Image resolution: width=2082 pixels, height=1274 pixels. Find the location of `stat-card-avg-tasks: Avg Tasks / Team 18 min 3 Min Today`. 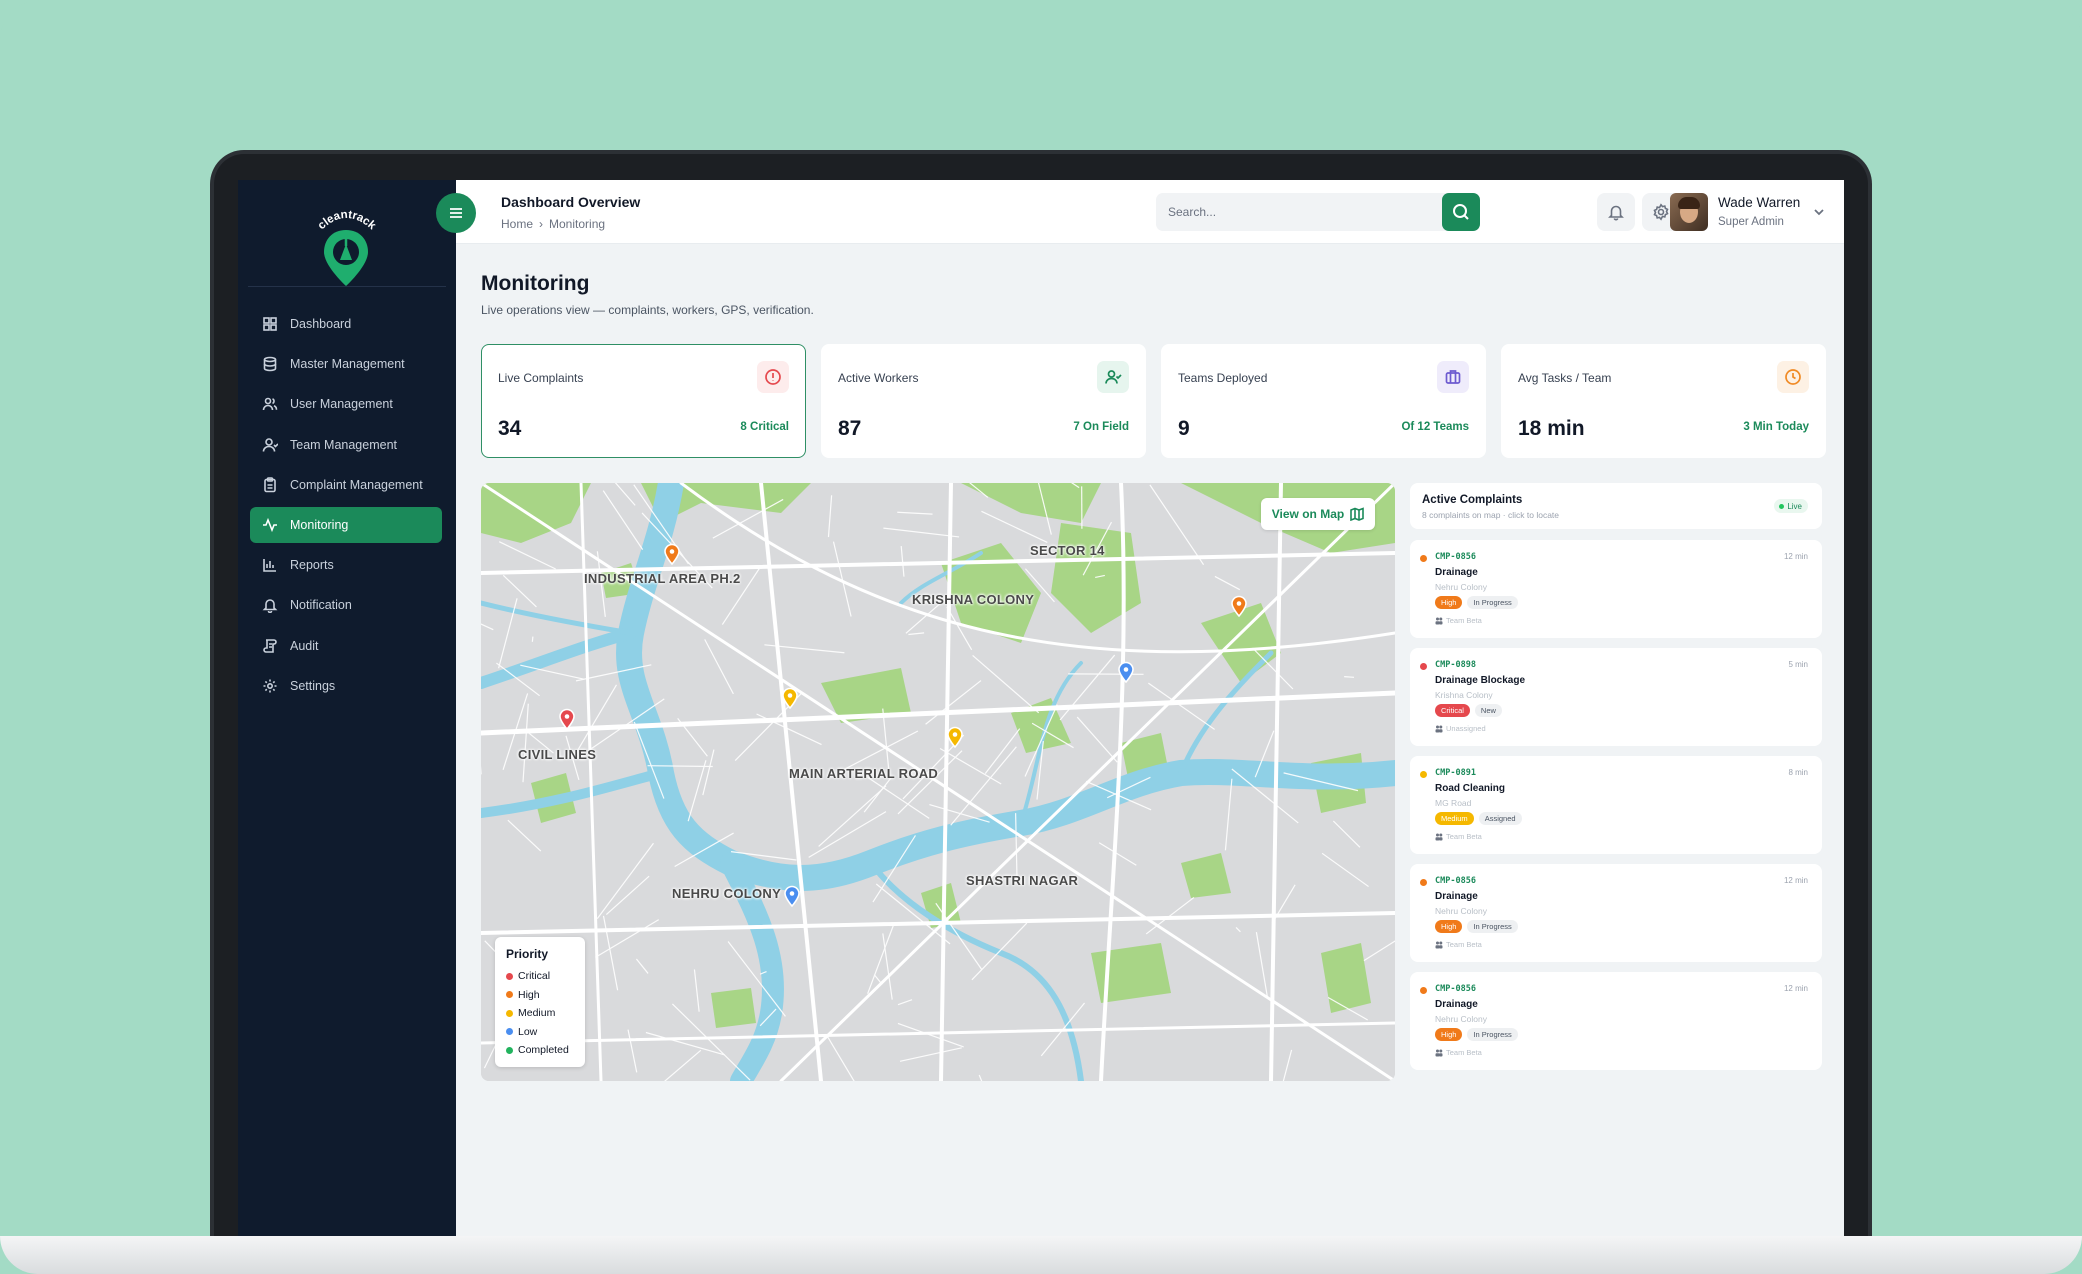

stat-card-avg-tasks: Avg Tasks / Team 18 min 3 Min Today is located at coordinates (1663, 401).